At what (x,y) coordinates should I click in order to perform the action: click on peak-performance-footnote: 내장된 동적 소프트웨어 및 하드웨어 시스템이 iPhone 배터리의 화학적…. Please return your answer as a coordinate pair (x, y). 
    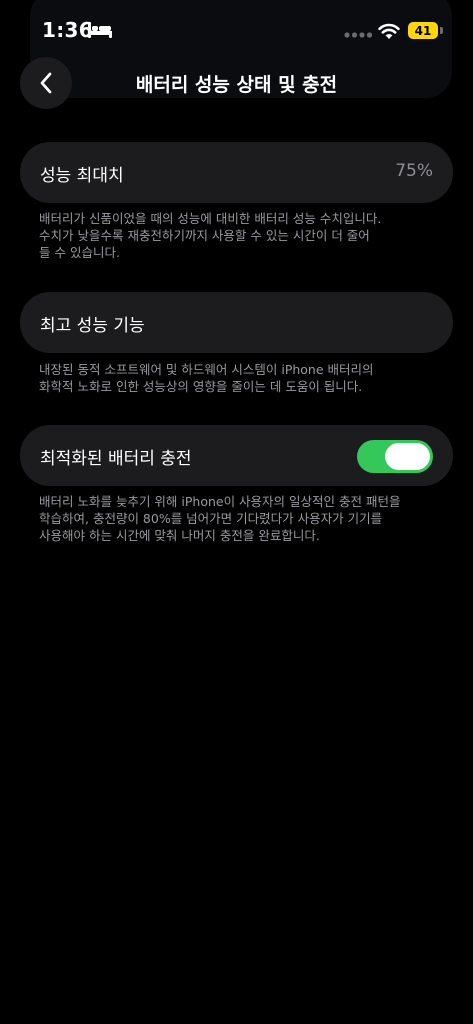
    Looking at the image, I should click on (236, 378).